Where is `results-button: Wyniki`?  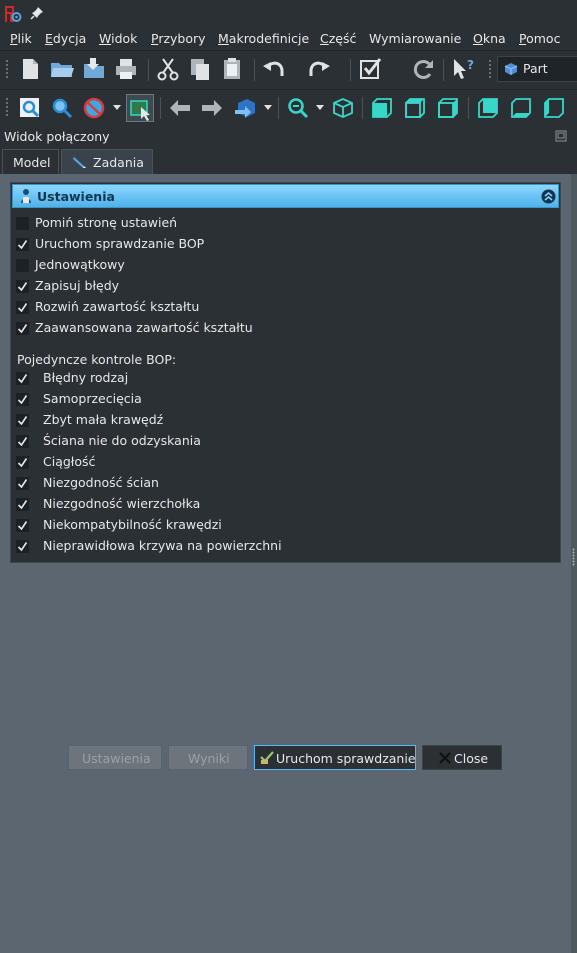
results-button: Wyniki is located at coordinates (208, 757).